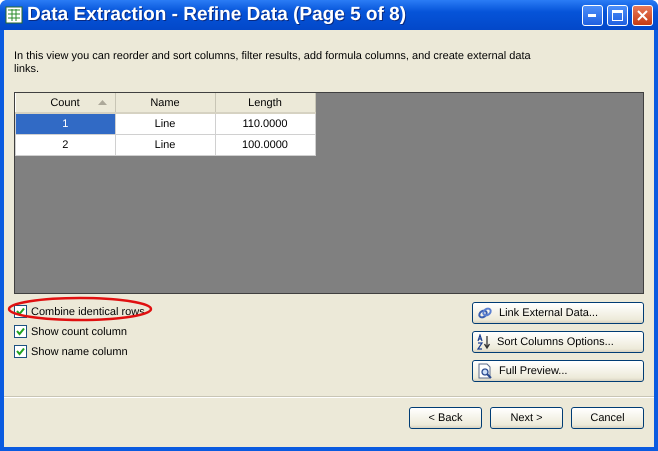 The width and height of the screenshot is (658, 451). I want to click on maximize-icon, so click(617, 15).